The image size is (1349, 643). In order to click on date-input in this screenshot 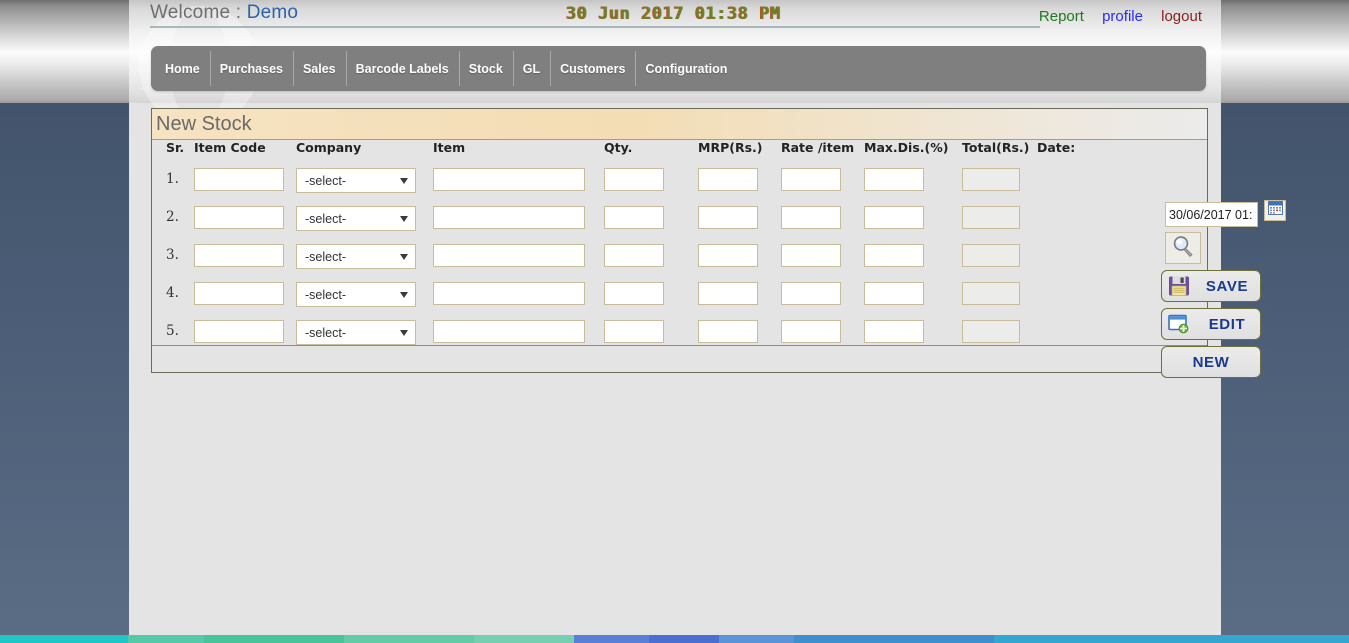, I will do `click(1211, 214)`.